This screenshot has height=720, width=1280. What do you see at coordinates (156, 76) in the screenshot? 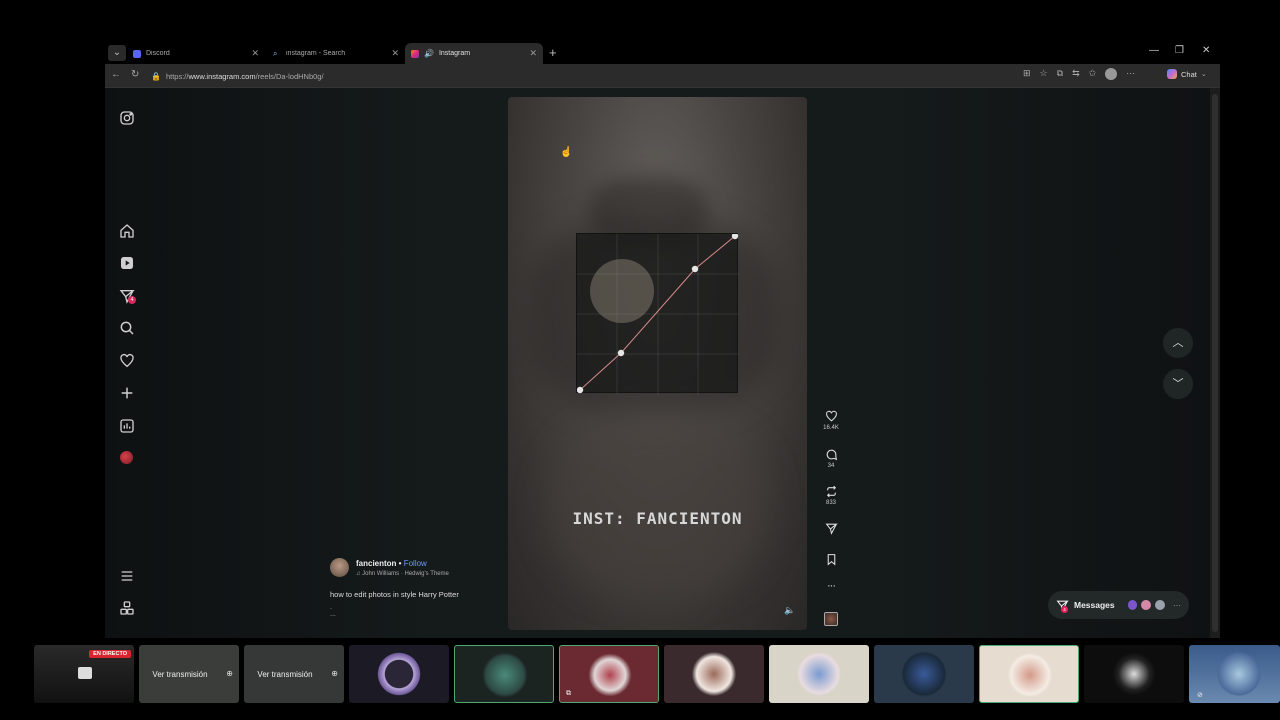
I see `lock-icon: 🔒` at bounding box center [156, 76].